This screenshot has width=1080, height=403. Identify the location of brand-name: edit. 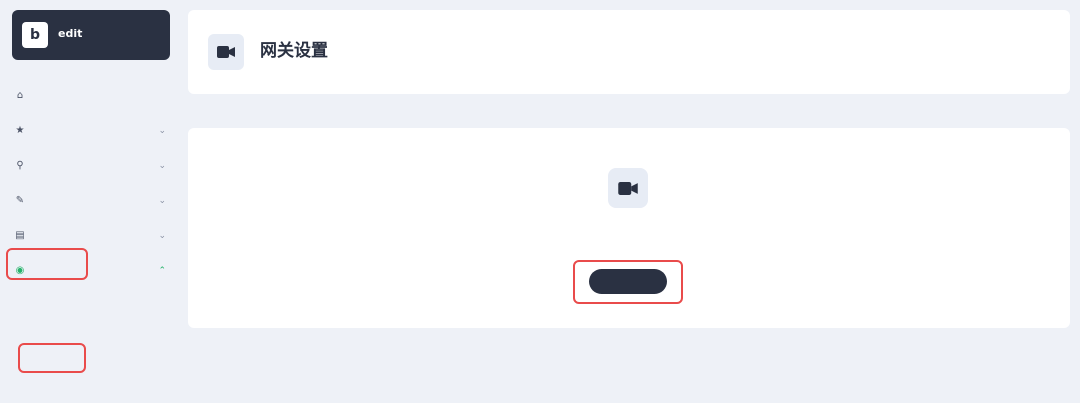
(70, 33).